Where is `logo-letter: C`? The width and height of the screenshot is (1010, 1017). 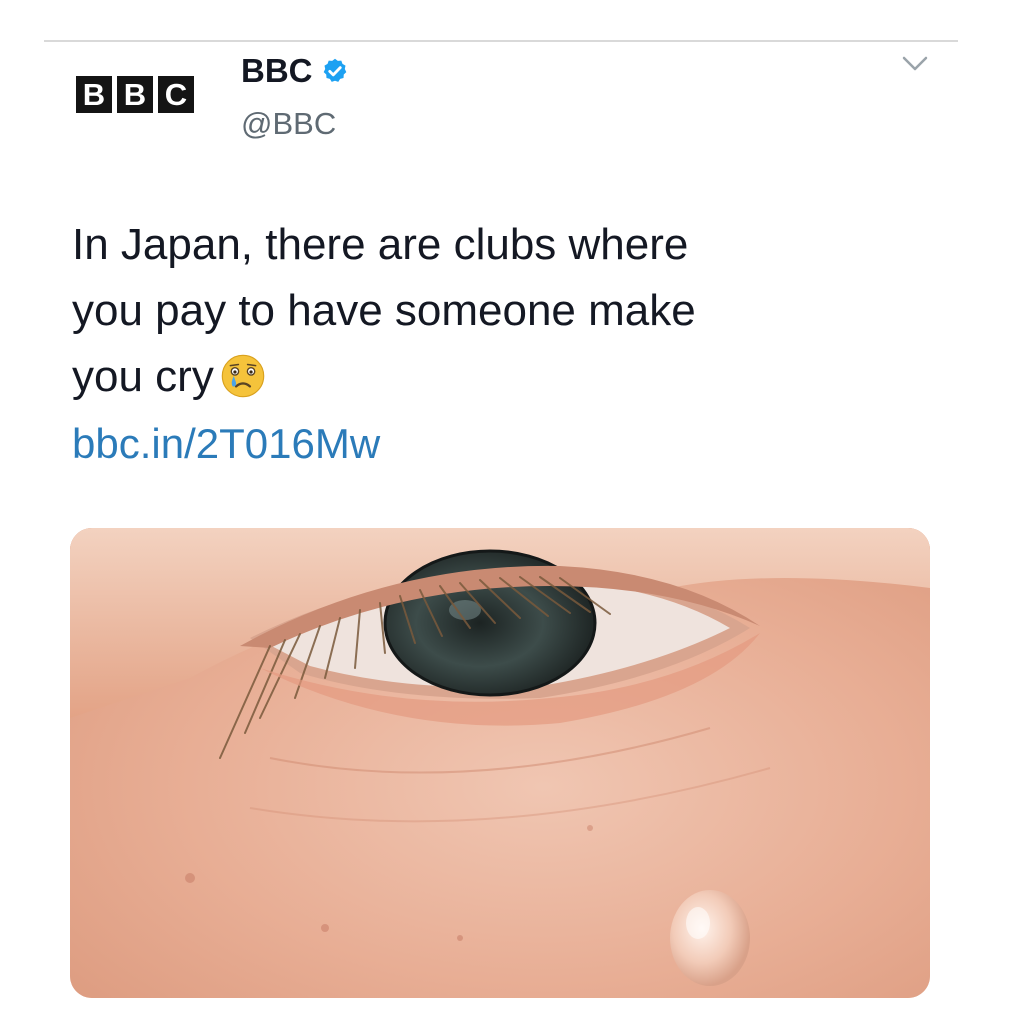
logo-letter: C is located at coordinates (176, 94).